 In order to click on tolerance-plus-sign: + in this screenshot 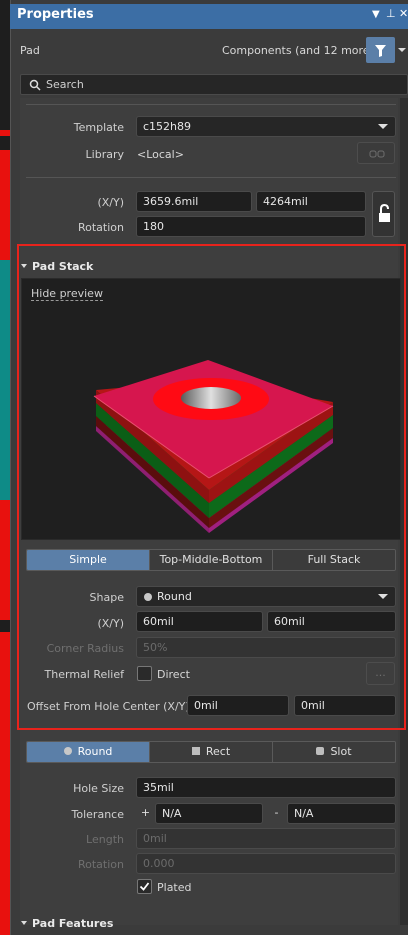, I will do `click(145, 812)`.